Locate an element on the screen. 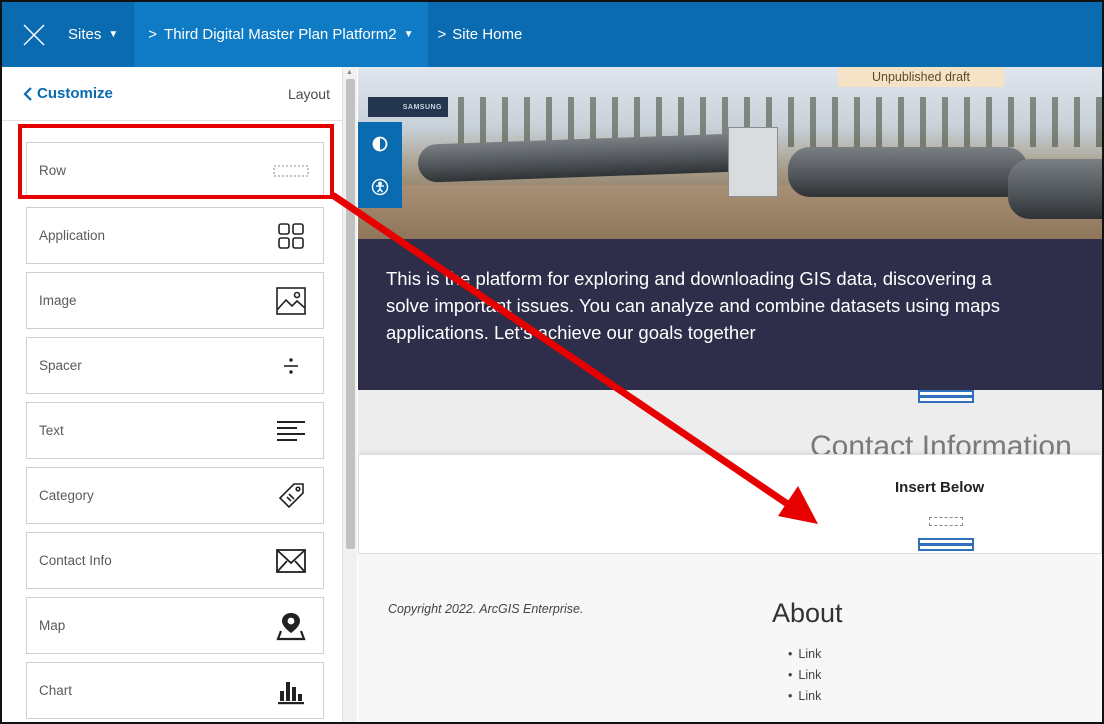  scroll-up-icon: ▲ is located at coordinates (349, 72).